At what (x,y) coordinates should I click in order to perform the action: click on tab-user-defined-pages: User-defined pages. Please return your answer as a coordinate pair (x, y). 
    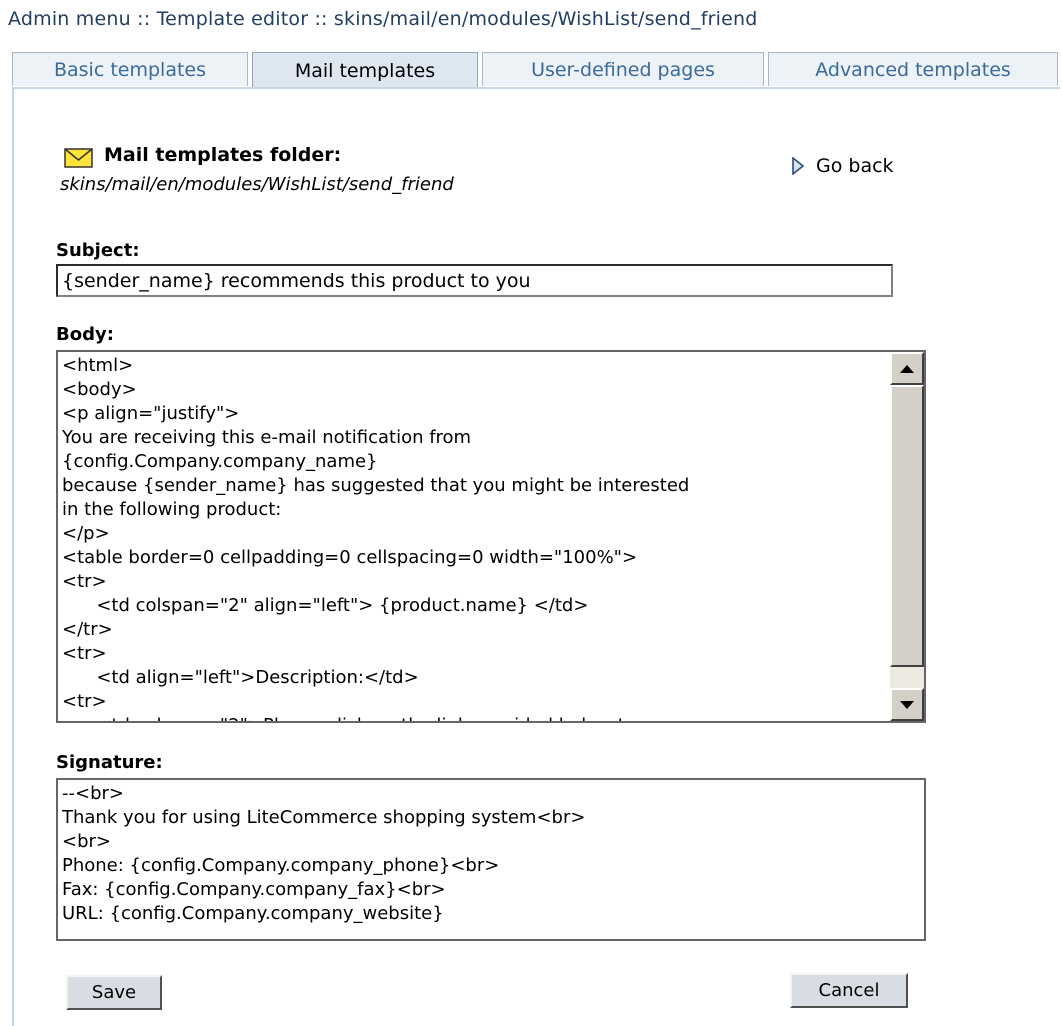
    Looking at the image, I should click on (623, 69).